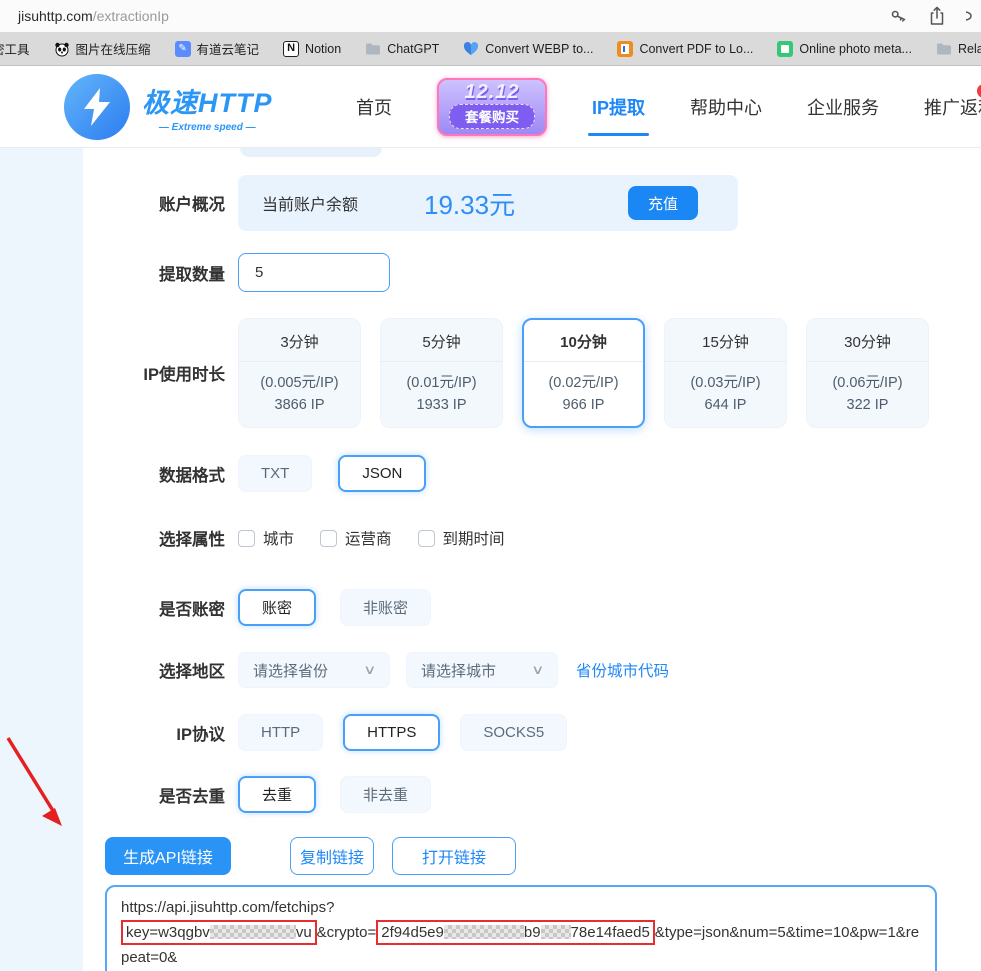 Image resolution: width=981 pixels, height=971 pixels. I want to click on card-count: 644 IP, so click(725, 405).